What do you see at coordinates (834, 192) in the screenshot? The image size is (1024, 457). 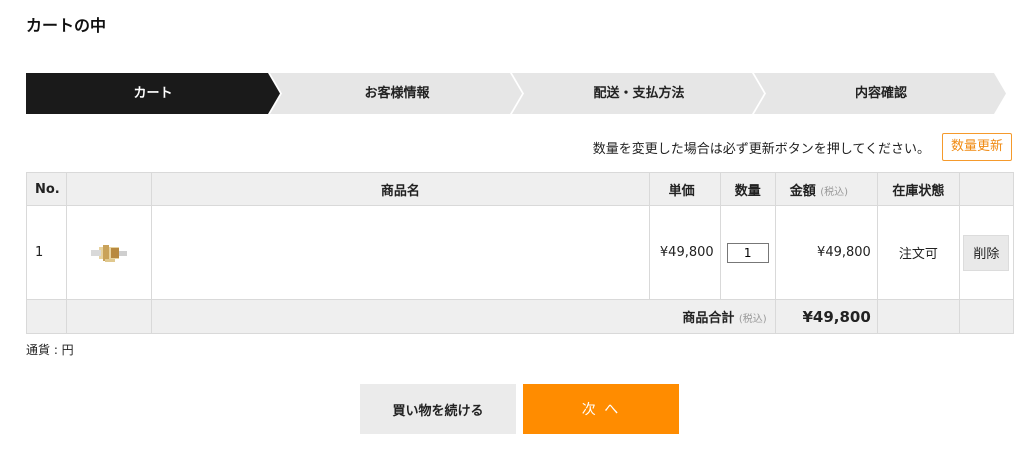 I see `header-amount-tax: (税込)` at bounding box center [834, 192].